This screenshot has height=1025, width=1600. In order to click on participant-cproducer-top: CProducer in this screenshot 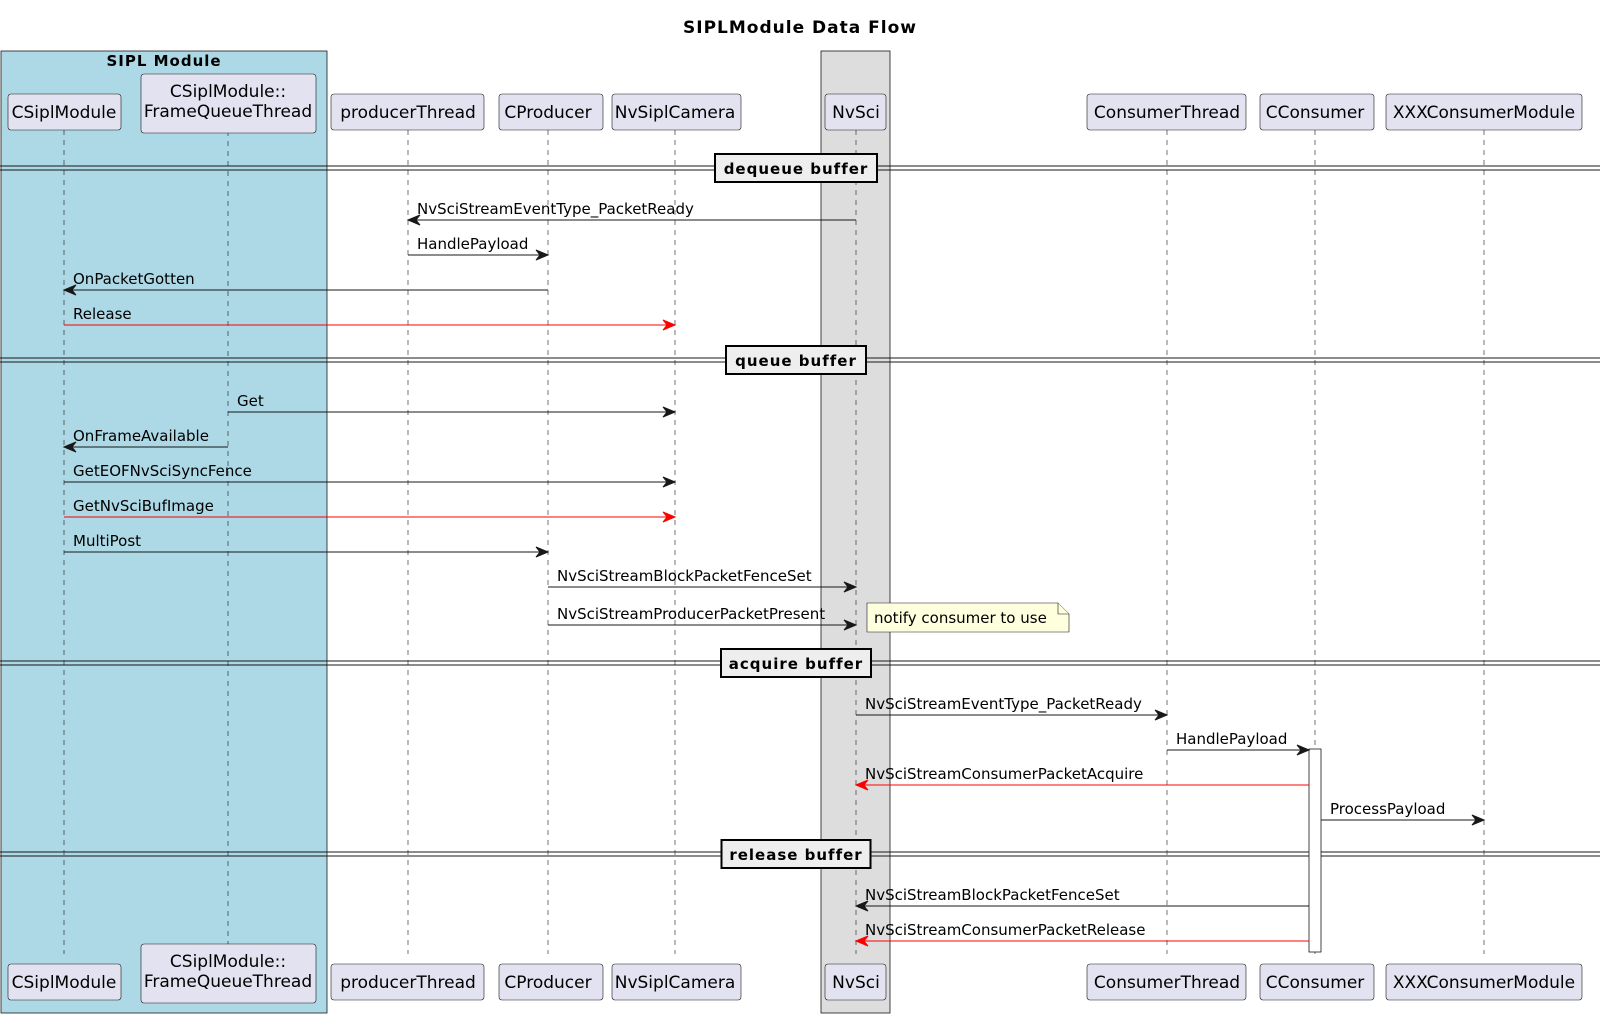, I will do `click(551, 112)`.